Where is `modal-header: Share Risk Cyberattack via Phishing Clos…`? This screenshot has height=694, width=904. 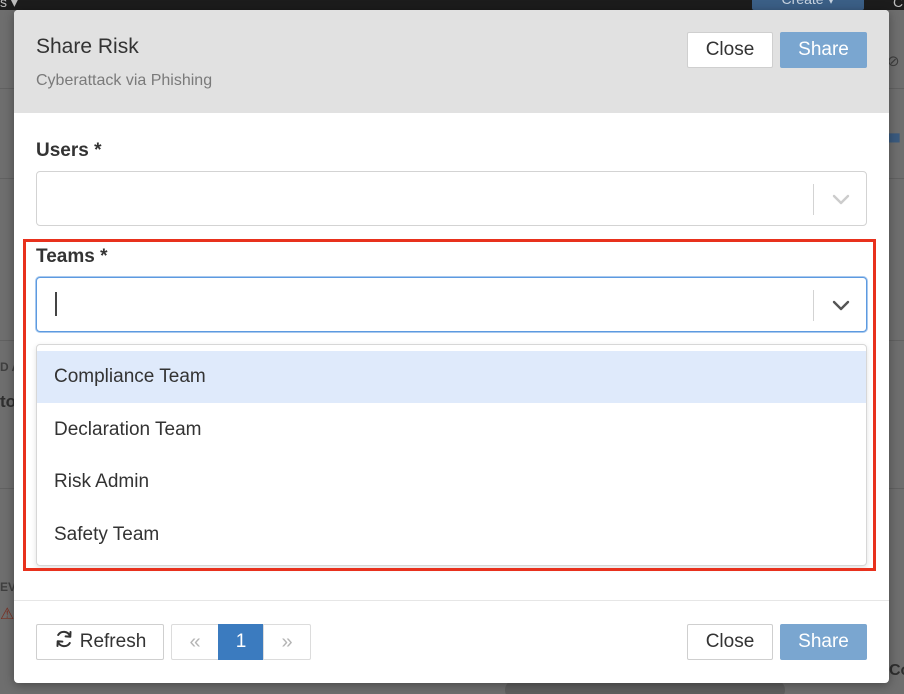
modal-header: Share Risk Cyberattack via Phishing Clos… is located at coordinates (451, 61).